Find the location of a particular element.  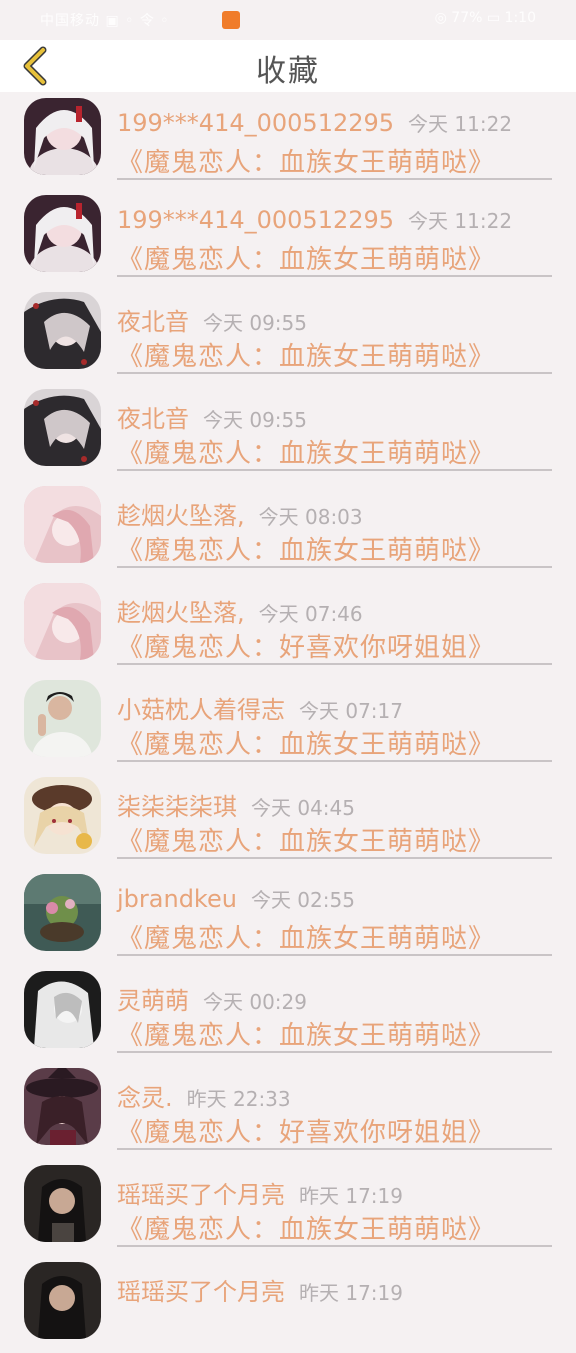

timestamp: 今天 07:46 is located at coordinates (310, 614).